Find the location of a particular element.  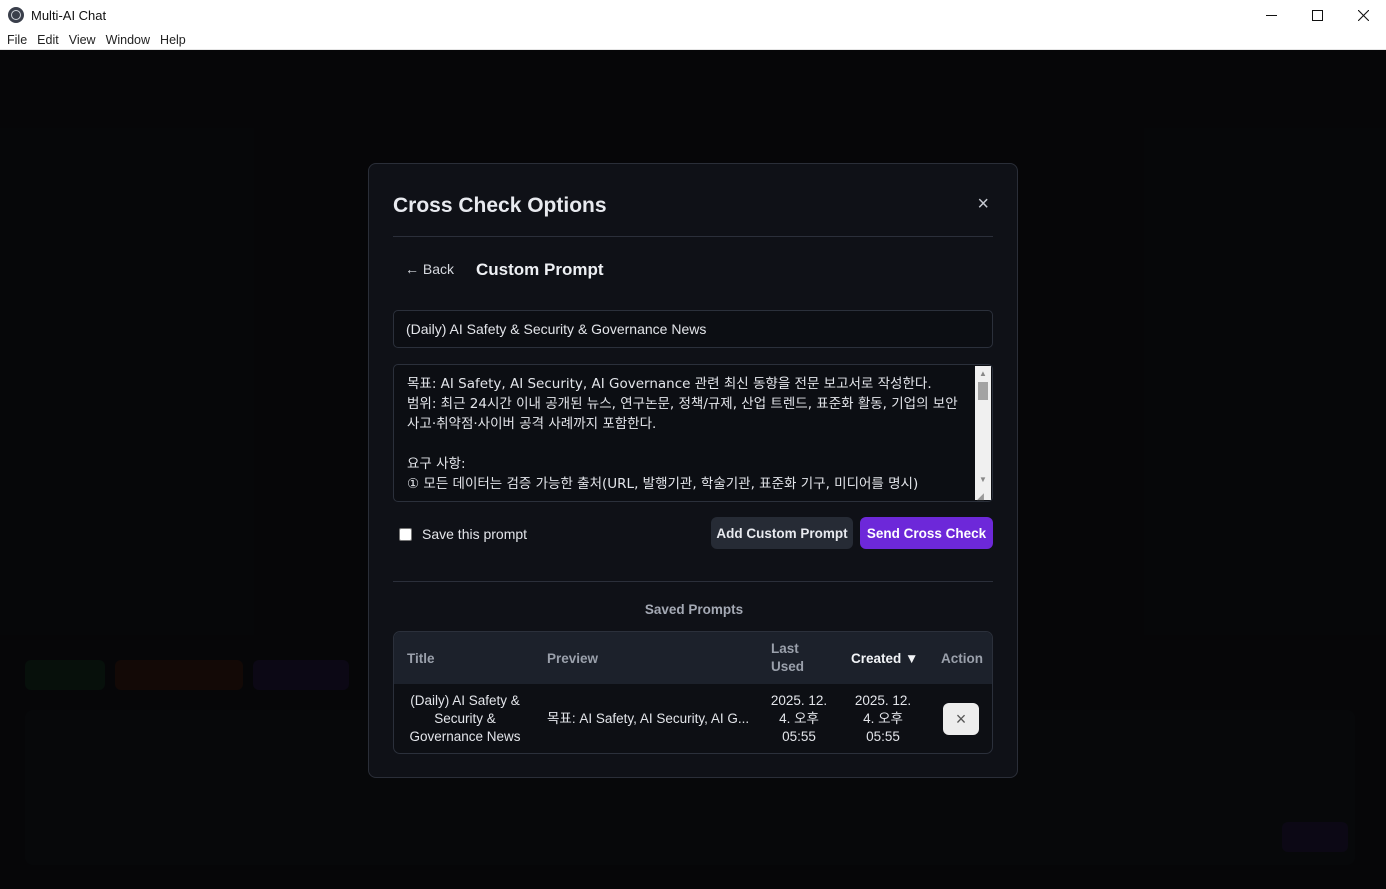

app-logo-icon is located at coordinates (16, 15).